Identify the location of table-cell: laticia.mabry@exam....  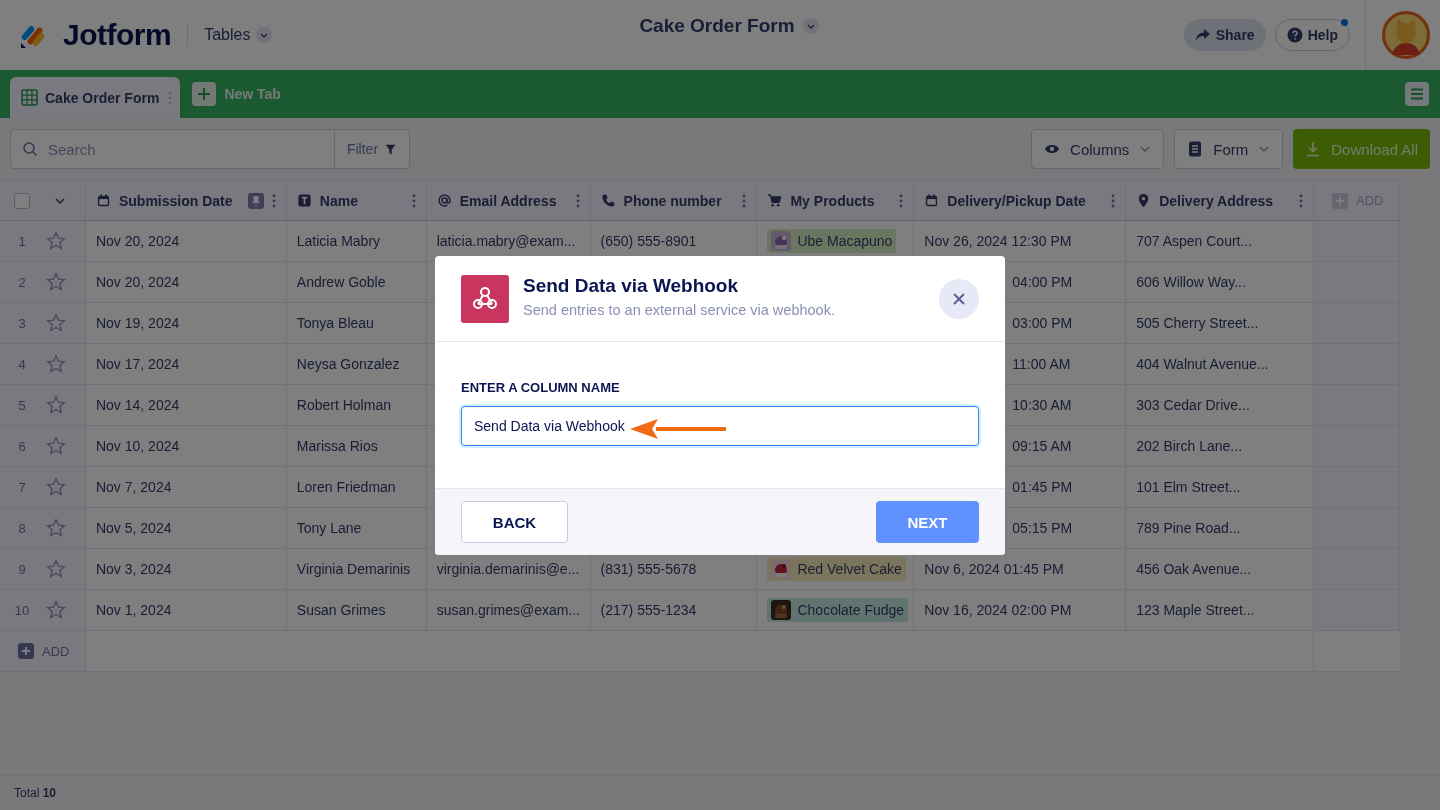
(506, 241).